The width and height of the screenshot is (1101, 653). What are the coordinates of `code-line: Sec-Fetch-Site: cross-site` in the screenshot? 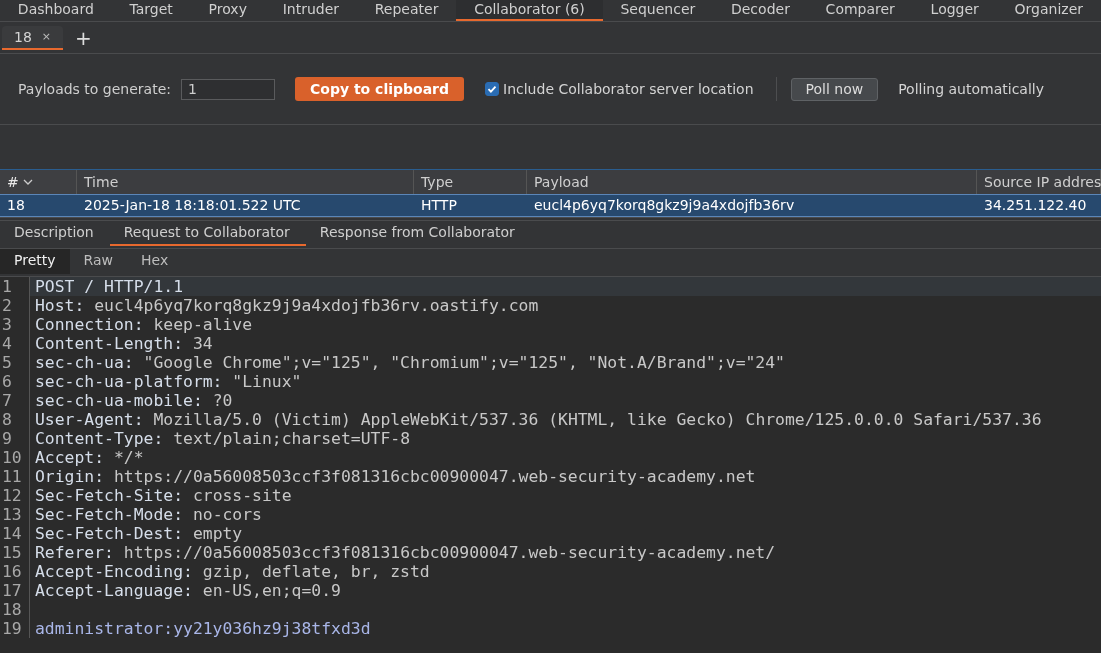 It's located at (163, 495).